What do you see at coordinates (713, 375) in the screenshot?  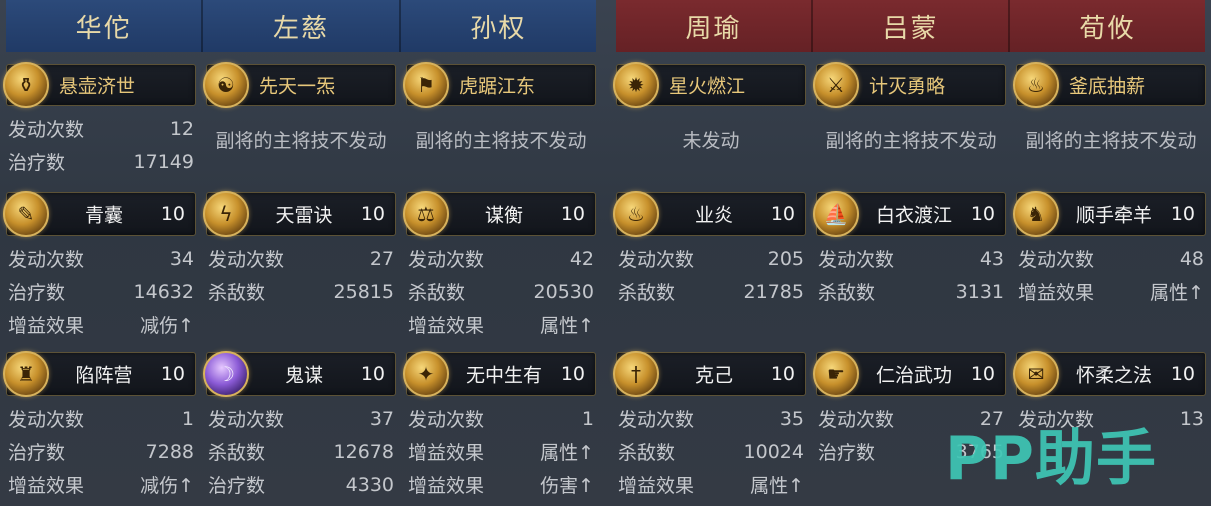 I see `skill-name: 克己` at bounding box center [713, 375].